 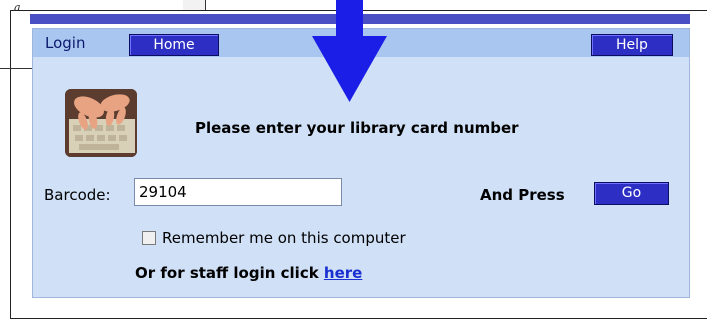 I want to click on staff-login-prefix: Or for staff login click, so click(x=229, y=273).